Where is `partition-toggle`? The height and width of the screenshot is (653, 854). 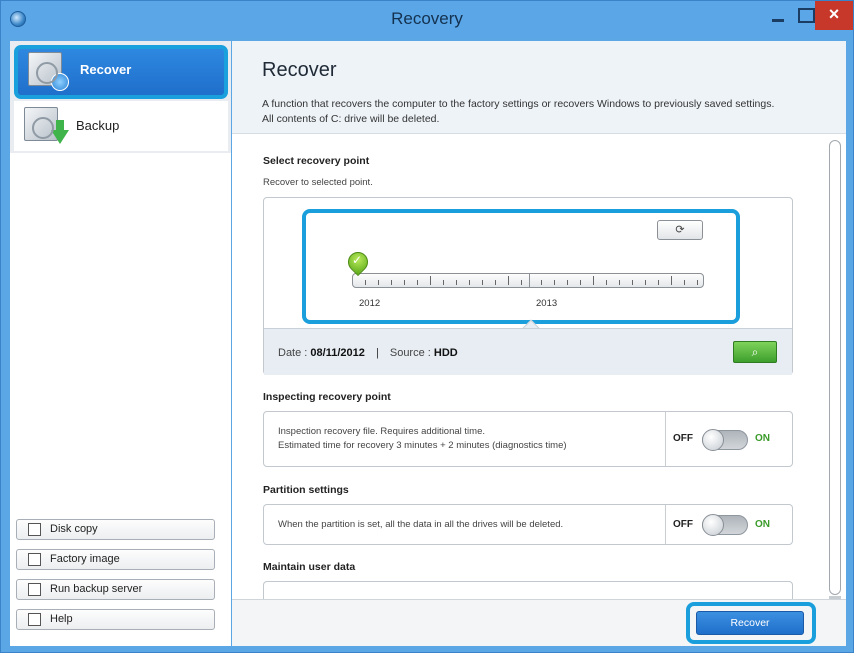
partition-toggle is located at coordinates (725, 525).